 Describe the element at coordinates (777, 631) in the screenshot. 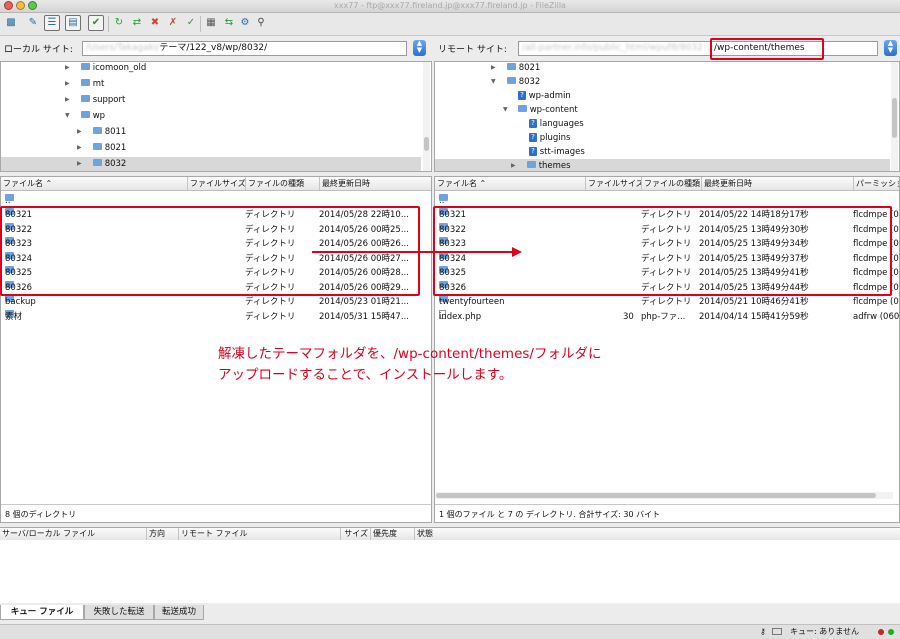

I see `binary-mode-icon` at that location.